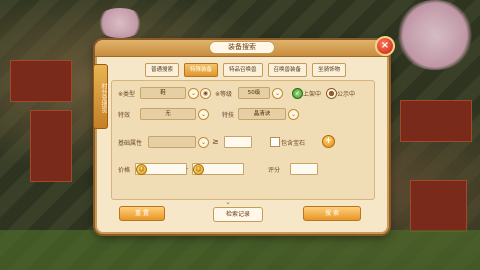  What do you see at coordinates (346, 94) in the screenshot?
I see `public-label: 公示中` at bounding box center [346, 94].